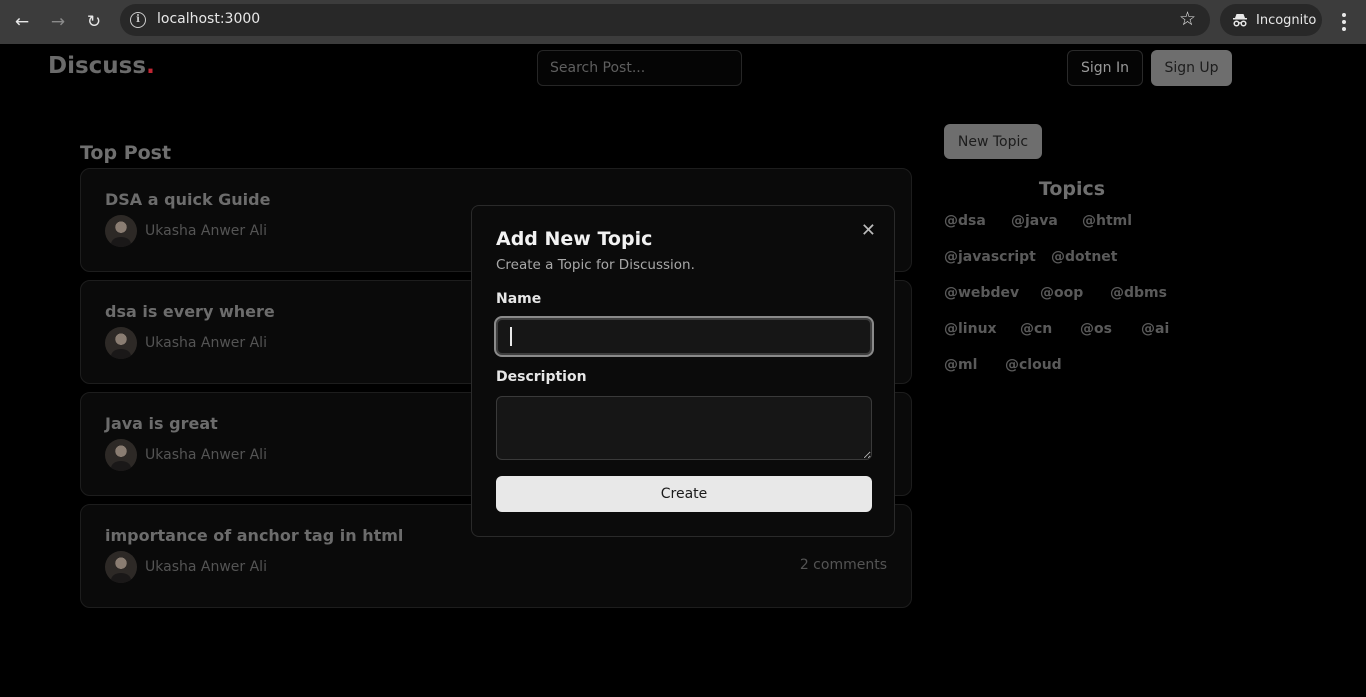 The image size is (1366, 697). Describe the element at coordinates (981, 293) in the screenshot. I see `topic-link-webdev: @webdev` at that location.